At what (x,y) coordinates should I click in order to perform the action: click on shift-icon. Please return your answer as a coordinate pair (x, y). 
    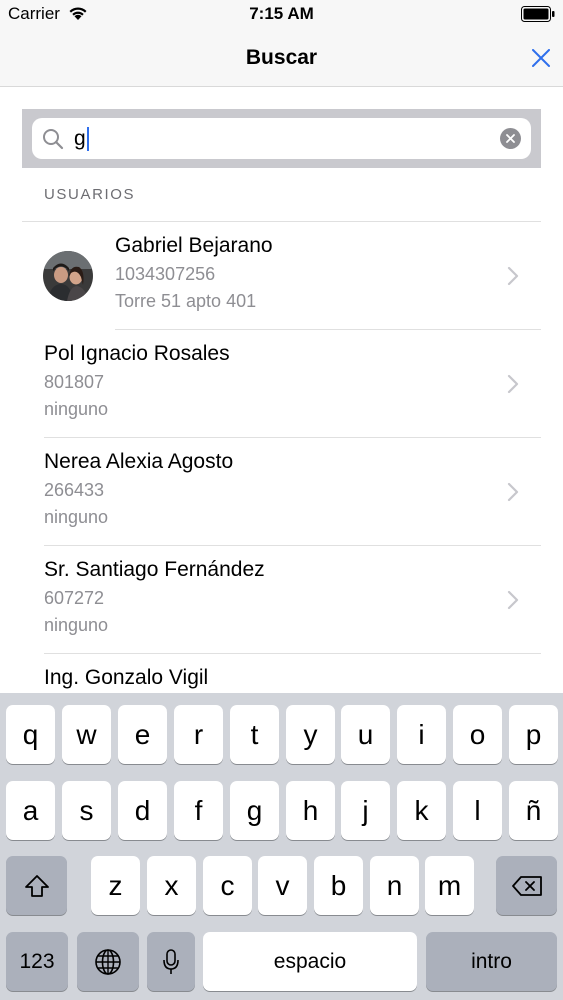
    Looking at the image, I should click on (36, 885).